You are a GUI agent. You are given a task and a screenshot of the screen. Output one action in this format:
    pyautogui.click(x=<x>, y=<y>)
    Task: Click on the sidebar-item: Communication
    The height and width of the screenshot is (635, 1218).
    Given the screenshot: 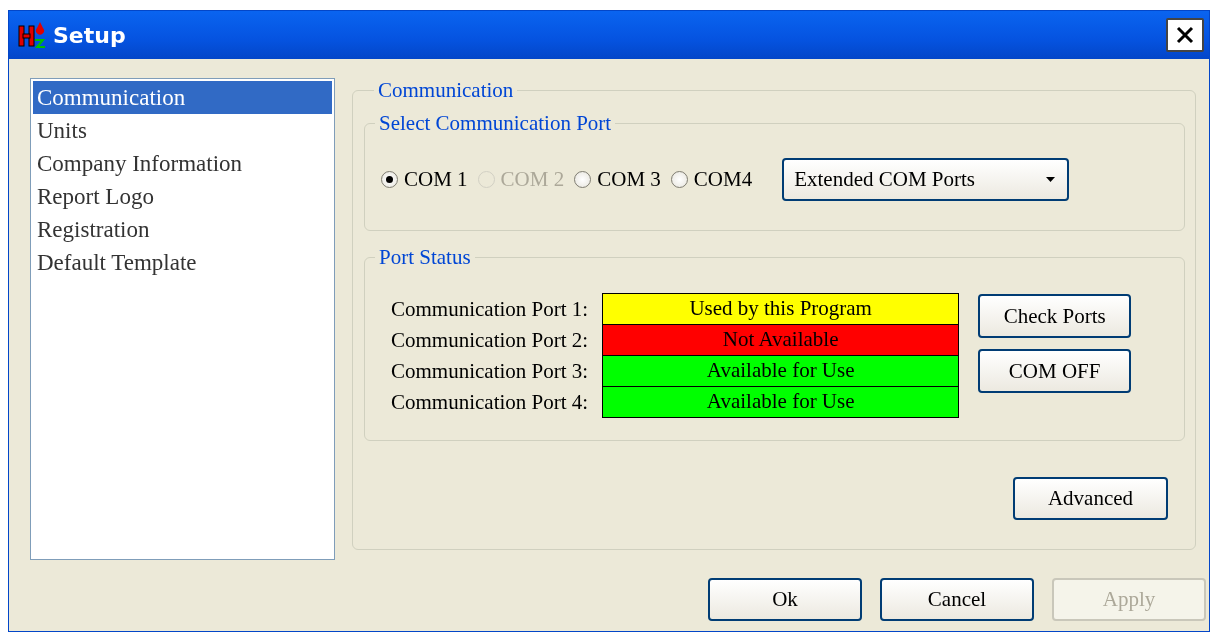 What is the action you would take?
    pyautogui.click(x=182, y=97)
    